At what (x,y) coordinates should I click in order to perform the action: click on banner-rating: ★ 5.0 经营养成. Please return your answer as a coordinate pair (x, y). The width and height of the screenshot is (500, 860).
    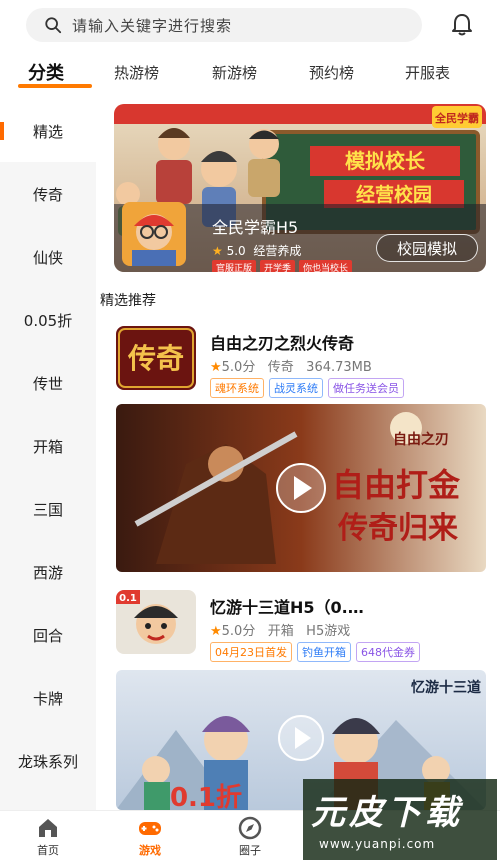
    Looking at the image, I should click on (257, 251).